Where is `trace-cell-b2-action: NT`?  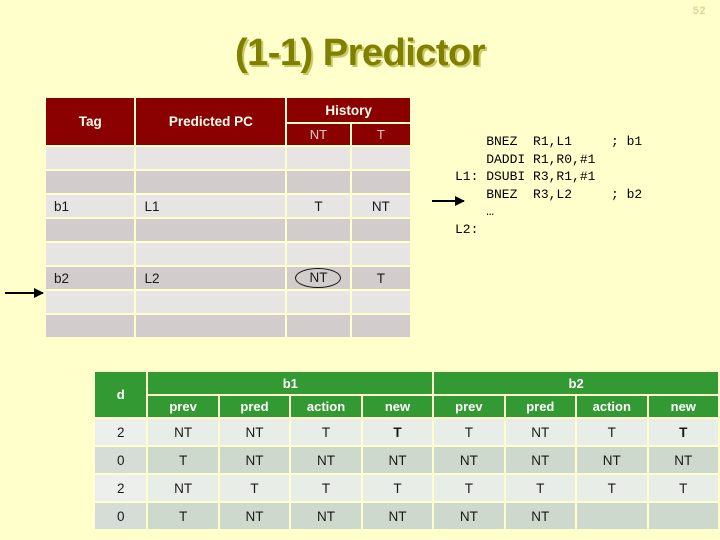
trace-cell-b2-action: NT is located at coordinates (612, 460).